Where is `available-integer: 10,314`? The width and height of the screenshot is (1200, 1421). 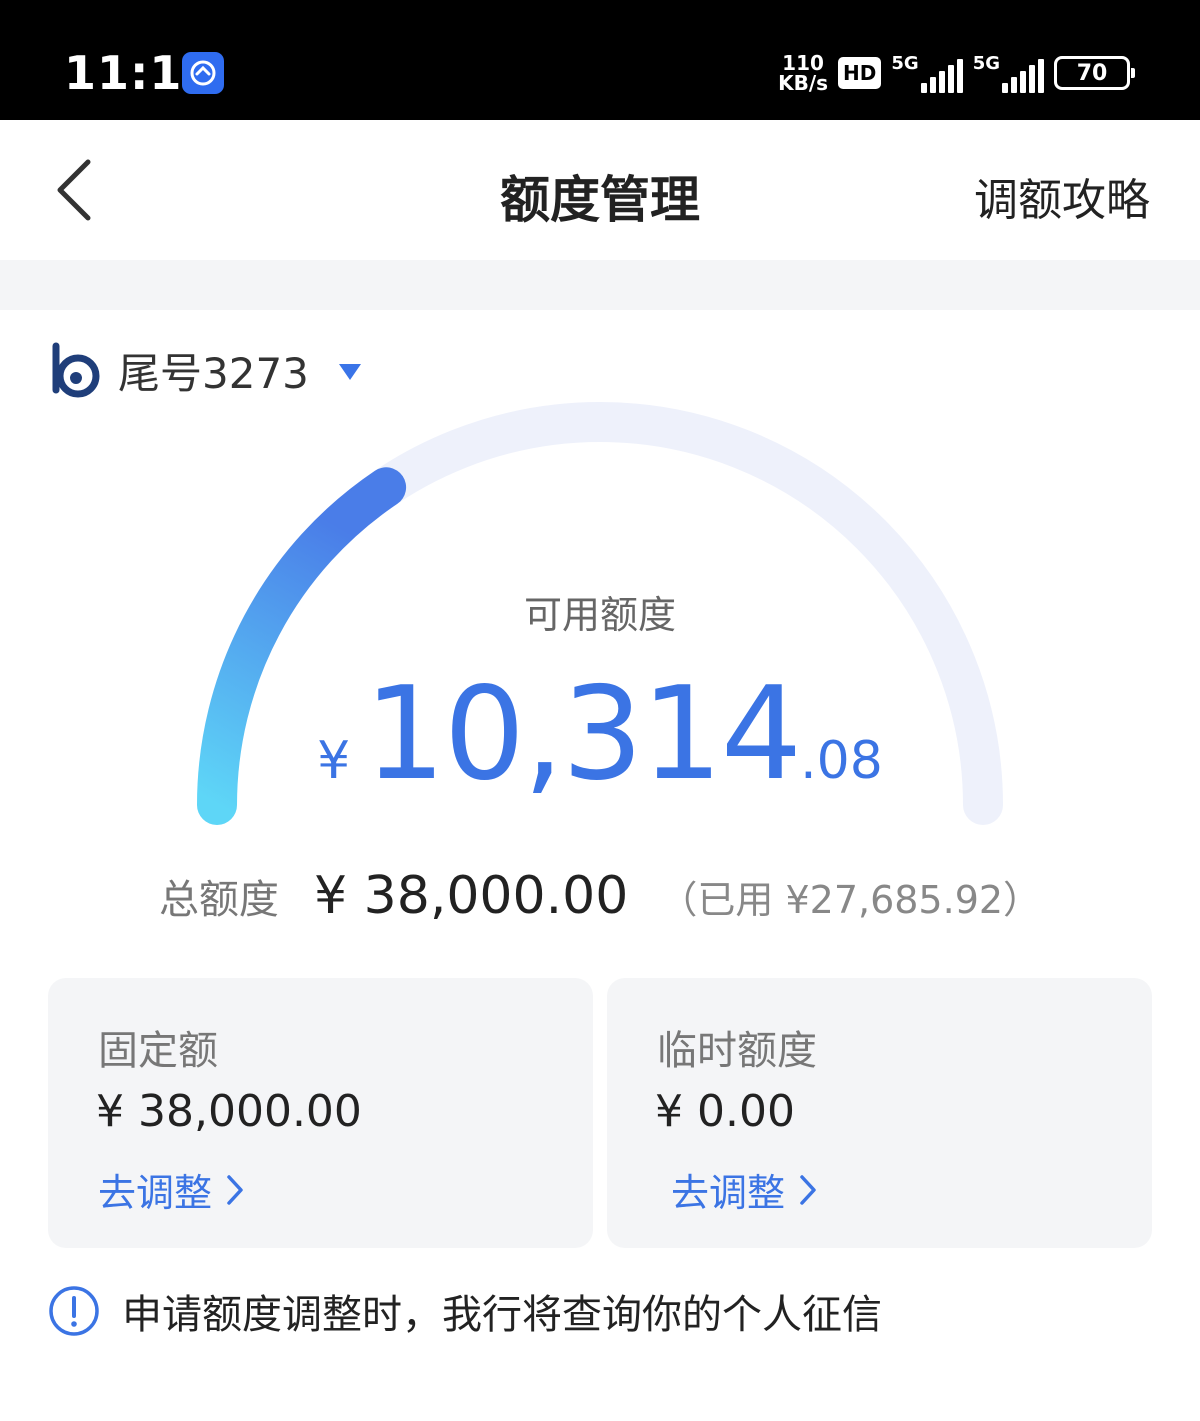 available-integer: 10,314 is located at coordinates (583, 734).